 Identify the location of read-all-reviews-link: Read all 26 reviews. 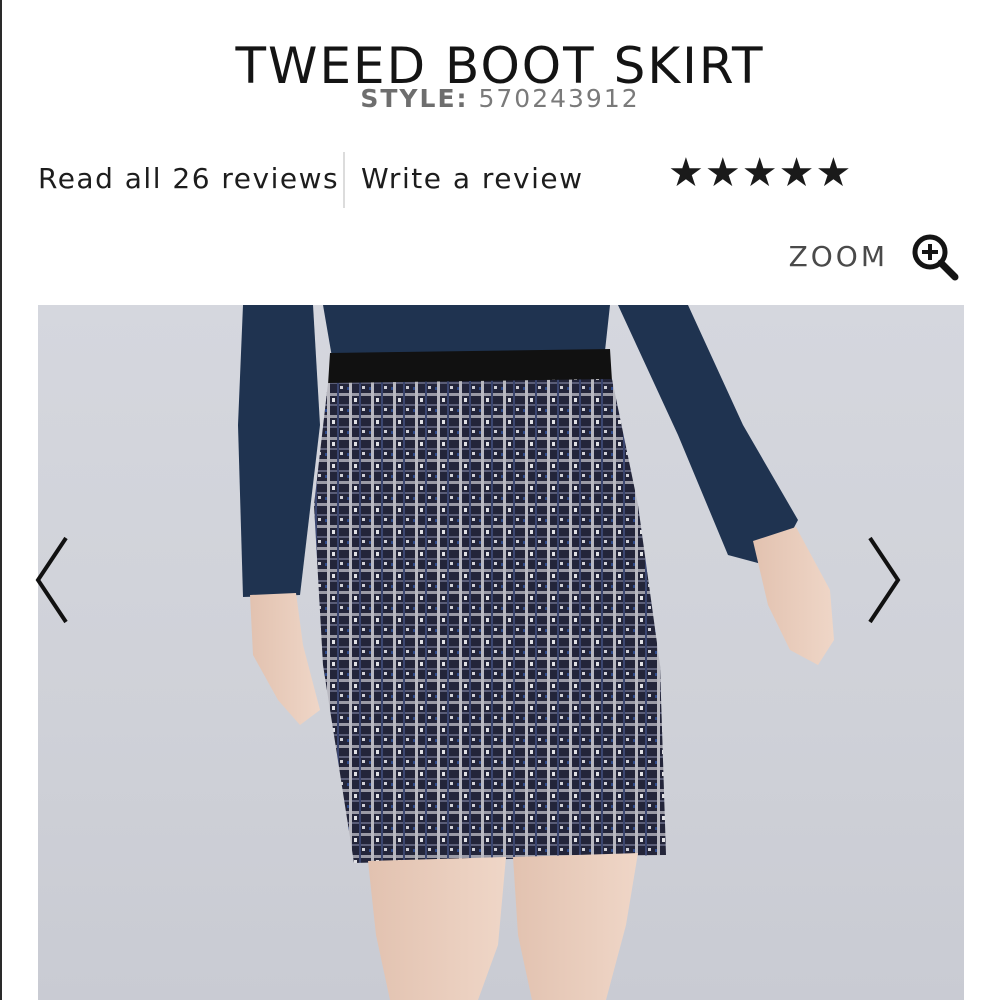
(188, 179).